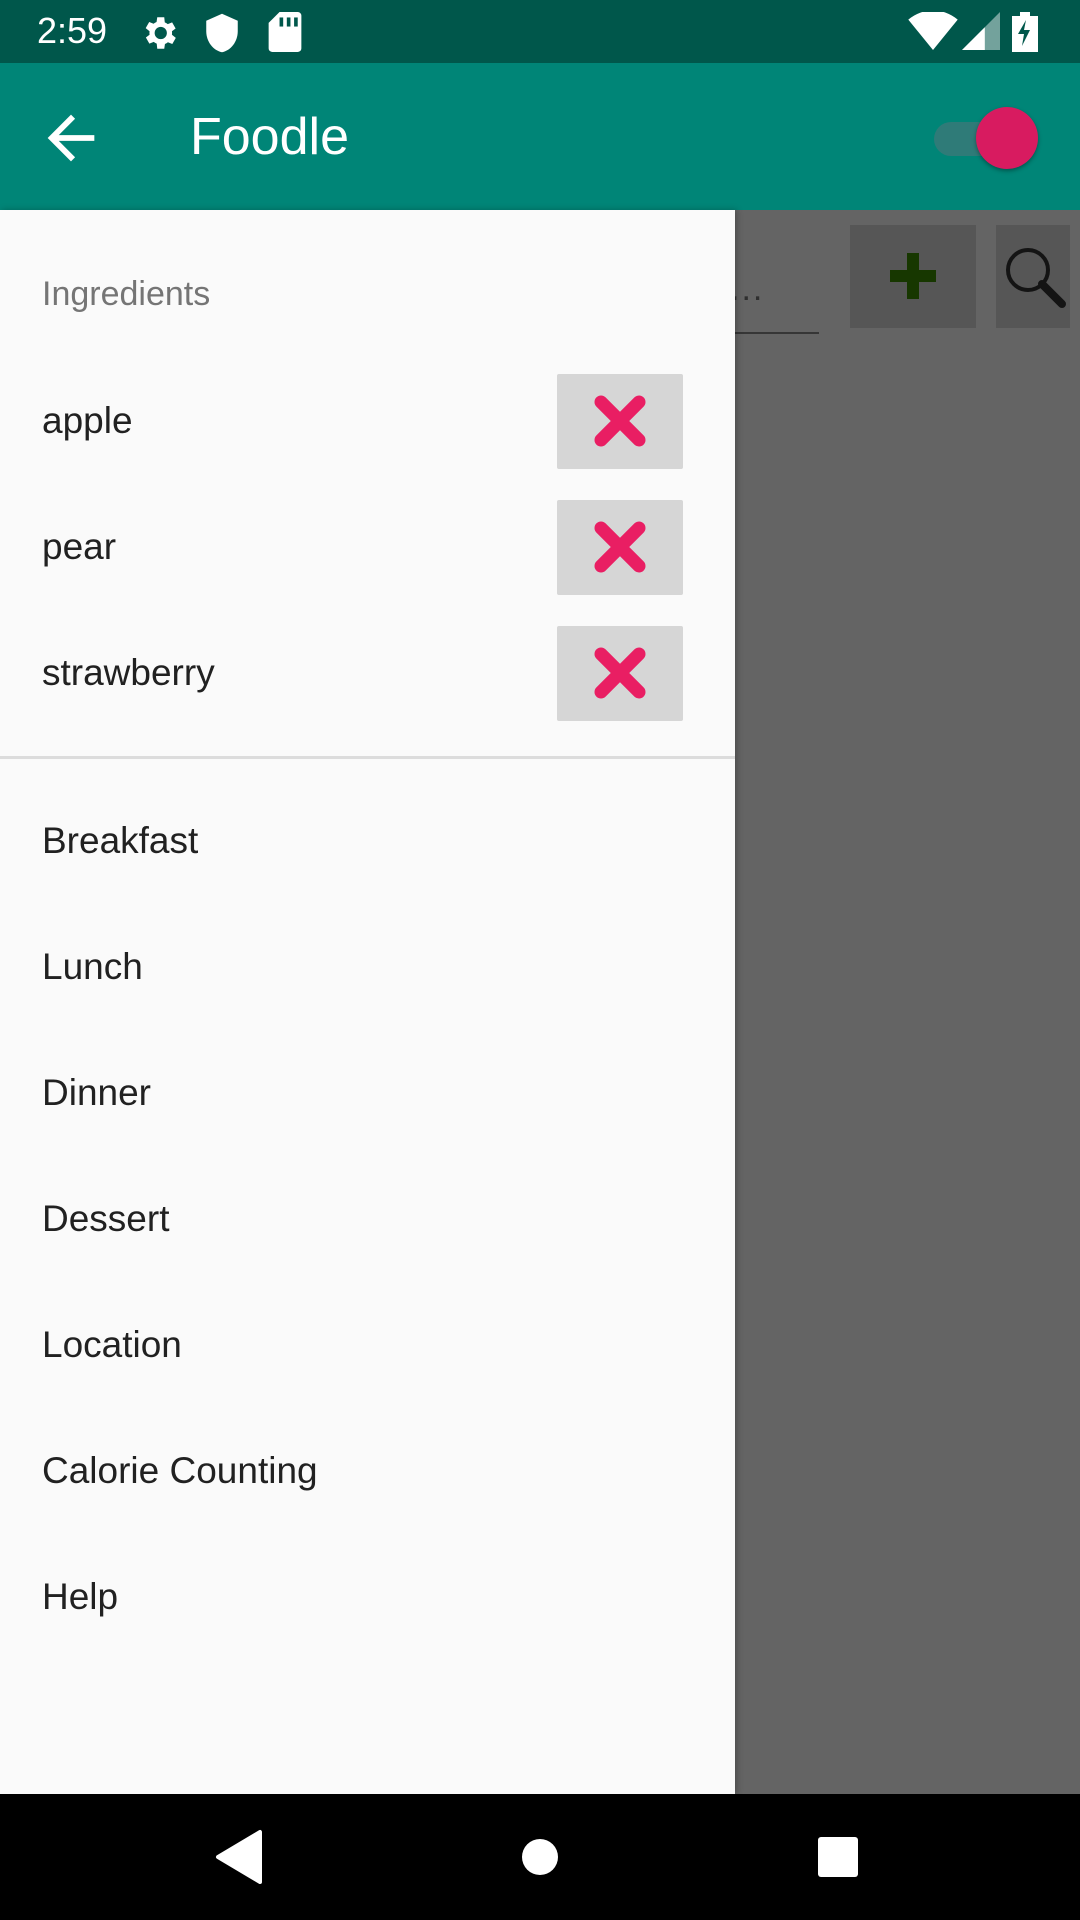  I want to click on ingredient-row: apple, so click(367, 423).